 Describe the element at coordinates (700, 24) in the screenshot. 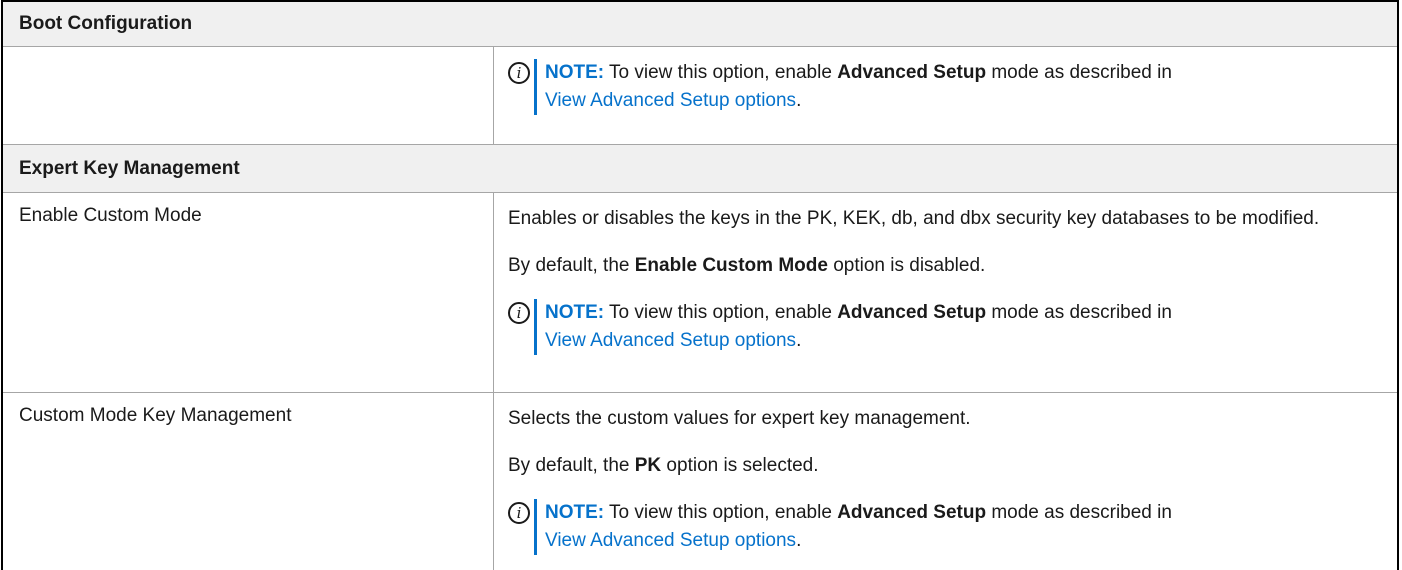

I see `section-heading-boot-configuration: Boot Configuration` at that location.